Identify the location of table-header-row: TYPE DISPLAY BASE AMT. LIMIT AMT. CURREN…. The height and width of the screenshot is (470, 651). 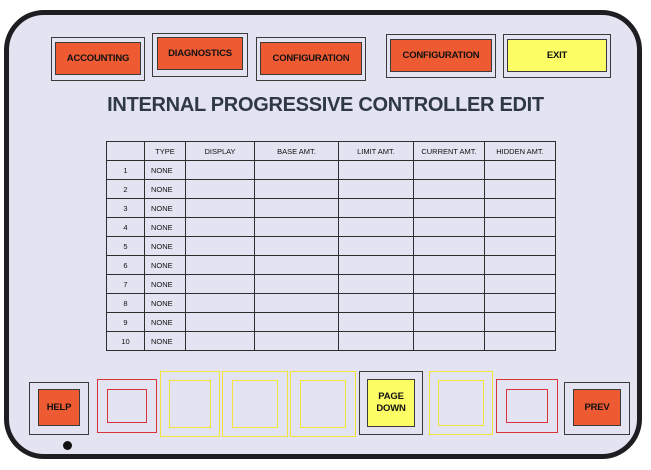
(331, 151).